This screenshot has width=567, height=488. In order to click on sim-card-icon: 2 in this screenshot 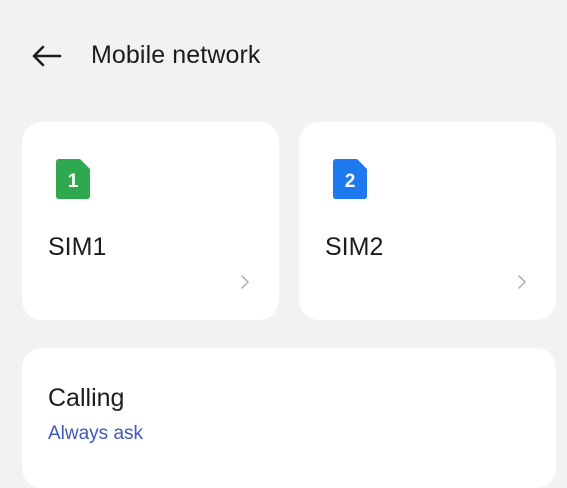, I will do `click(350, 179)`.